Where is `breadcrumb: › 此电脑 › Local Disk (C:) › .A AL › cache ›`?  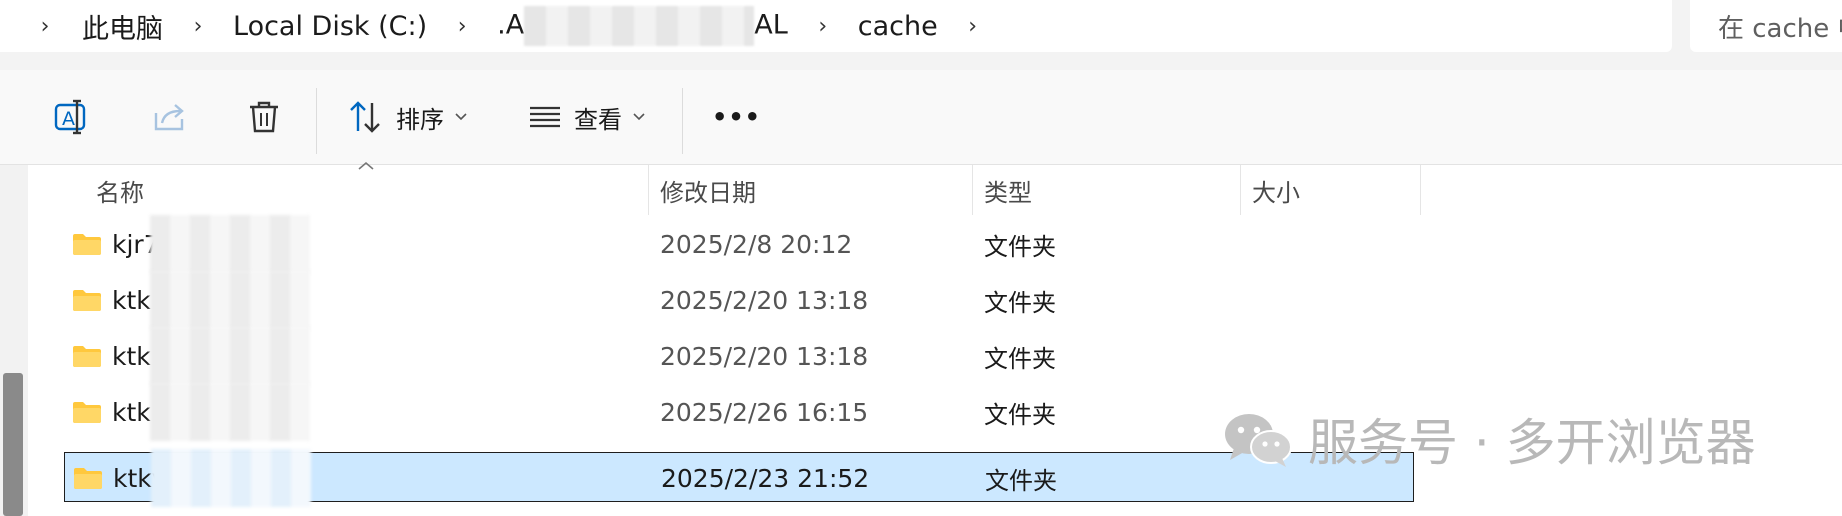 breadcrumb: › 此电脑 › Local Disk (C:) › .A AL › cache › is located at coordinates (836, 26).